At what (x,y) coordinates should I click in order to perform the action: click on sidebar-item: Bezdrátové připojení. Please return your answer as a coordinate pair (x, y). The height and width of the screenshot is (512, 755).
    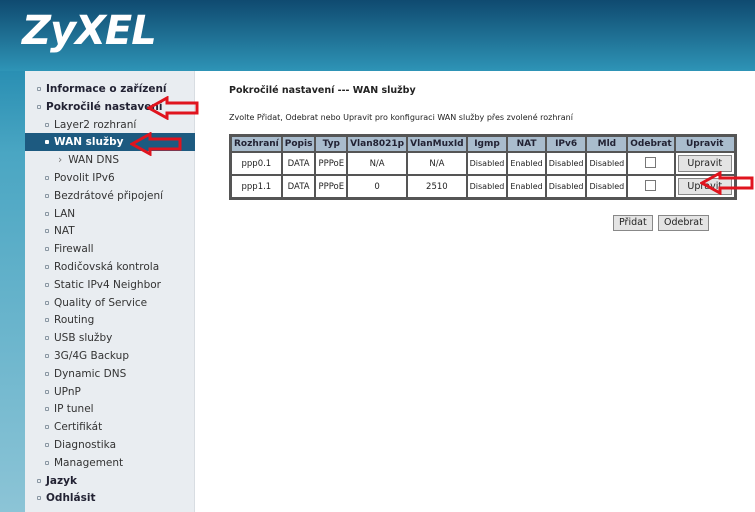
    Looking at the image, I should click on (110, 196).